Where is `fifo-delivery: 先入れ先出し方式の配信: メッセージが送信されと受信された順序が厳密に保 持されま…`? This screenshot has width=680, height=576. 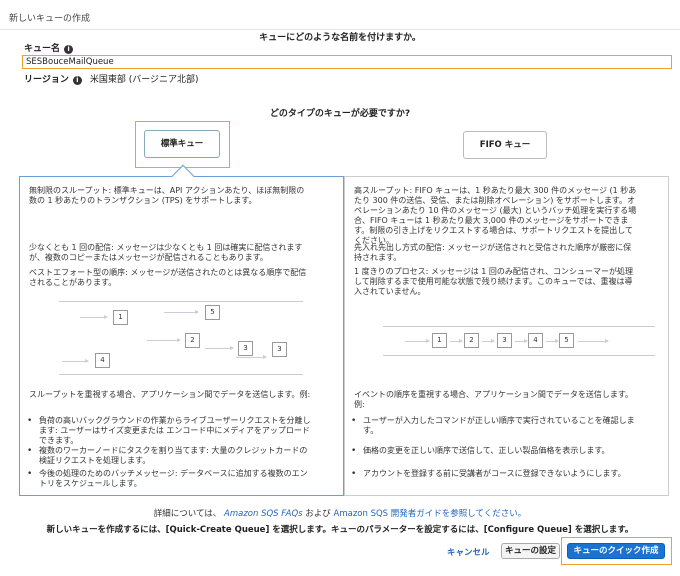
fifo-delivery: 先入れ先出し方式の配信: メッセージが送信されと受信された順序が厳密に保 持されま… is located at coordinates (493, 252).